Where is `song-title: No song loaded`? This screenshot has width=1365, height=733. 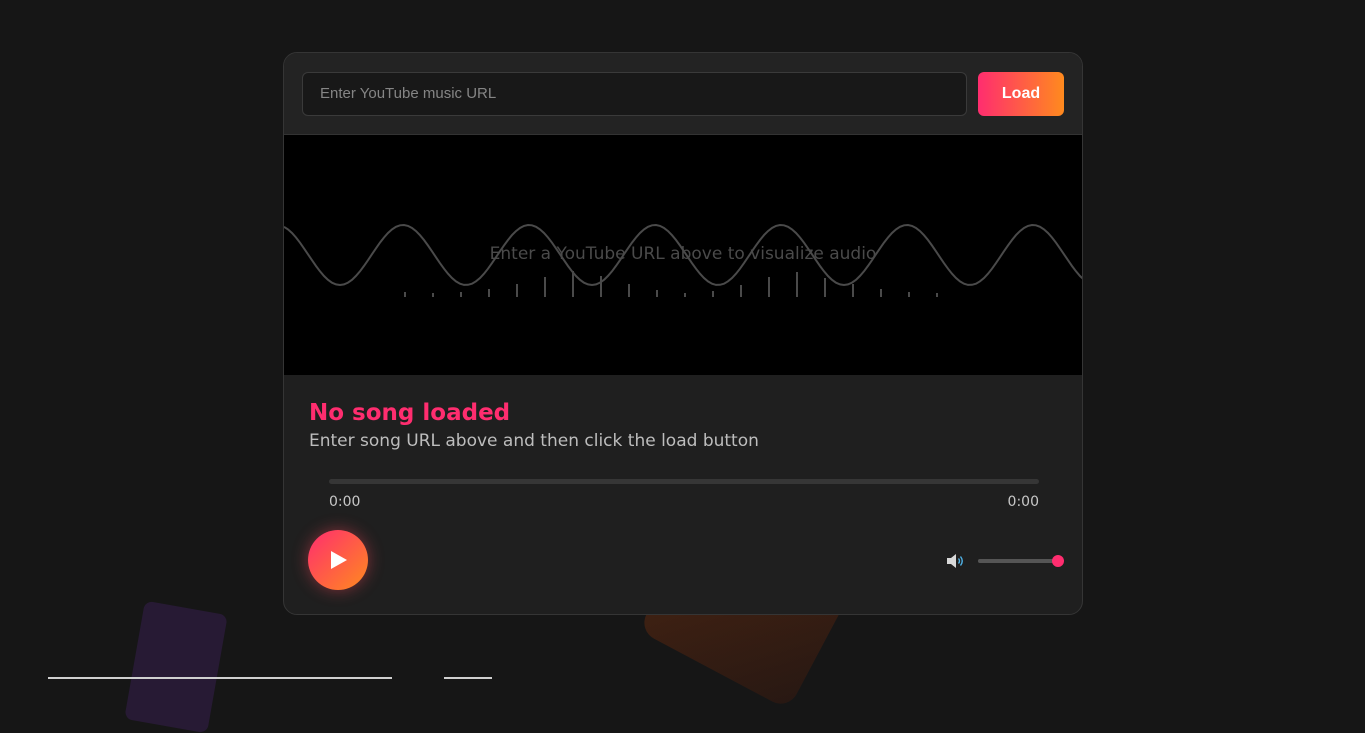 song-title: No song loaded is located at coordinates (410, 413).